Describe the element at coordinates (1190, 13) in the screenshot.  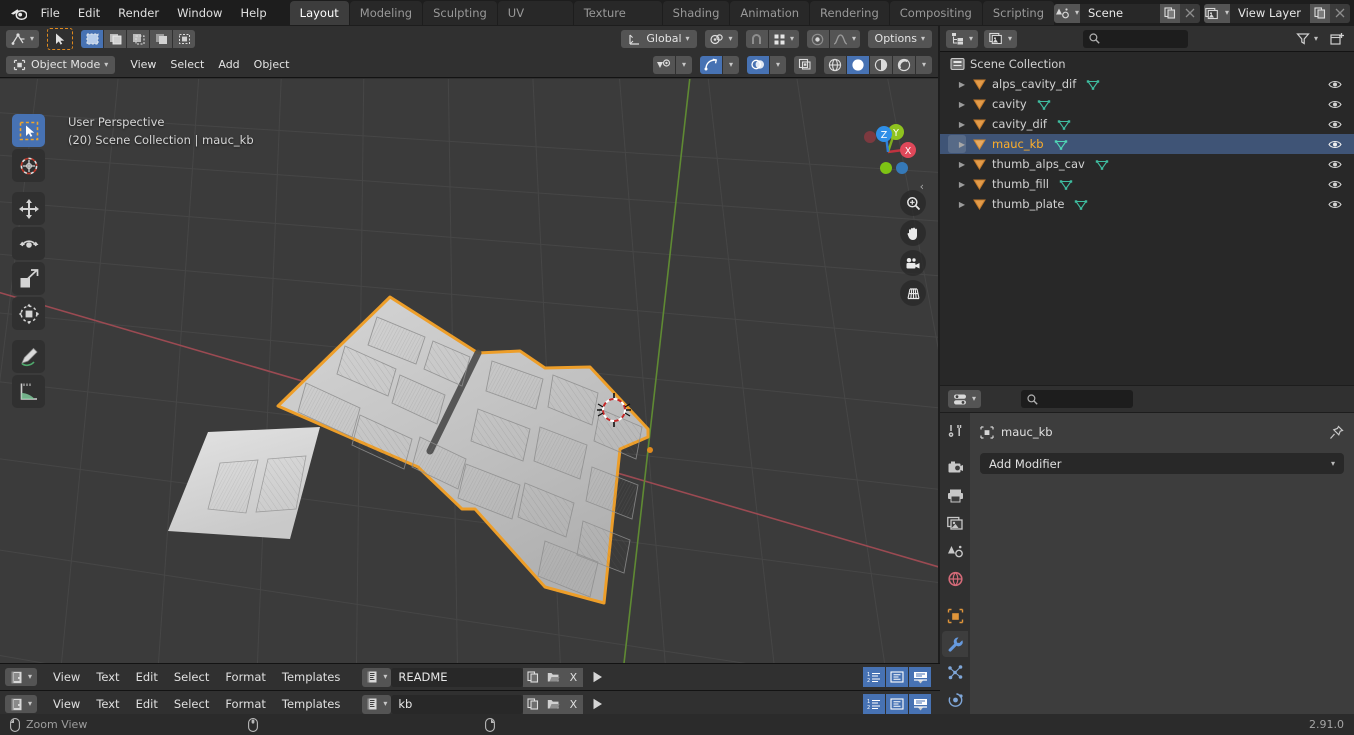
I see `unlink-scene-button` at that location.